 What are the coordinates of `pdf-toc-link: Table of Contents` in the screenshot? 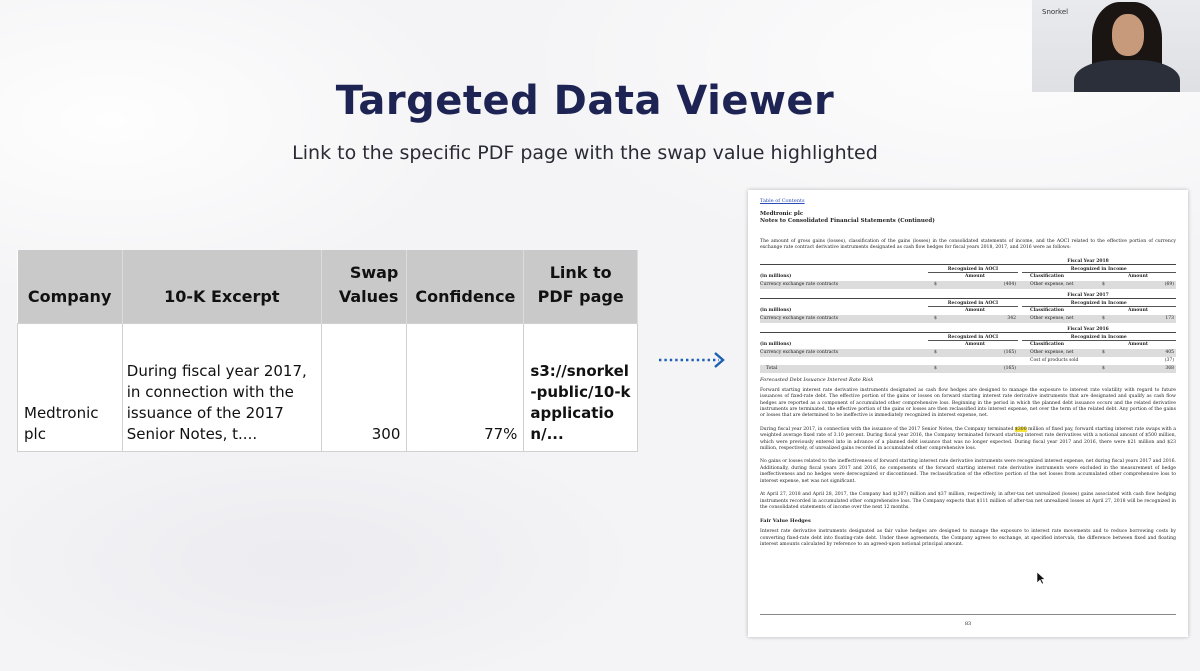 It's located at (968, 201).